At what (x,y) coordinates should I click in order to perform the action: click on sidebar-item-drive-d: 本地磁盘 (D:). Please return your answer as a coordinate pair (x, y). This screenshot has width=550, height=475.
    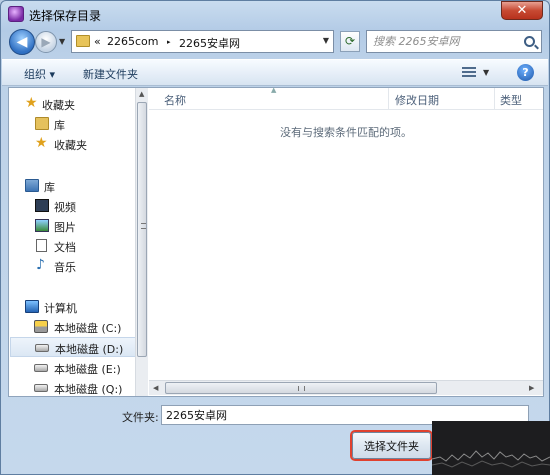
    Looking at the image, I should click on (74, 347).